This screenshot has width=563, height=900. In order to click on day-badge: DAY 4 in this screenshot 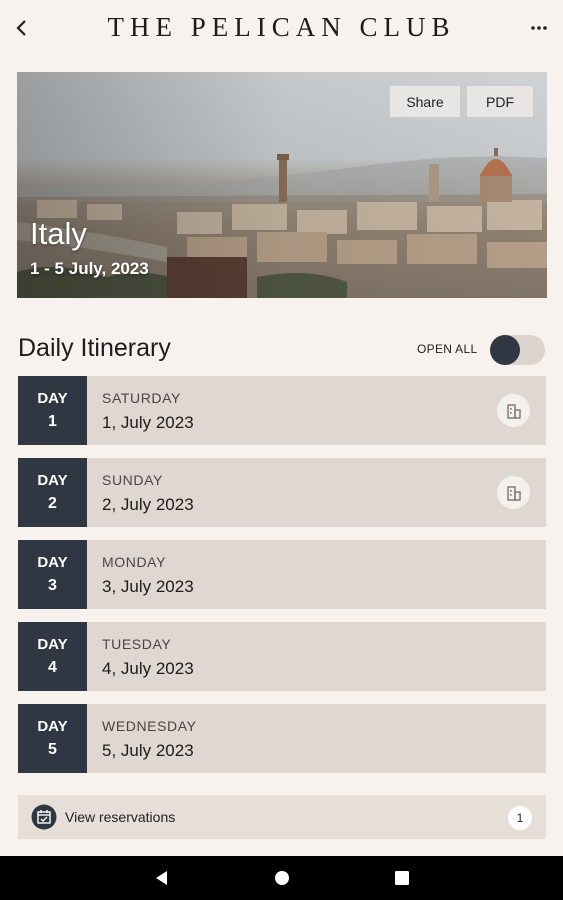, I will do `click(52, 656)`.